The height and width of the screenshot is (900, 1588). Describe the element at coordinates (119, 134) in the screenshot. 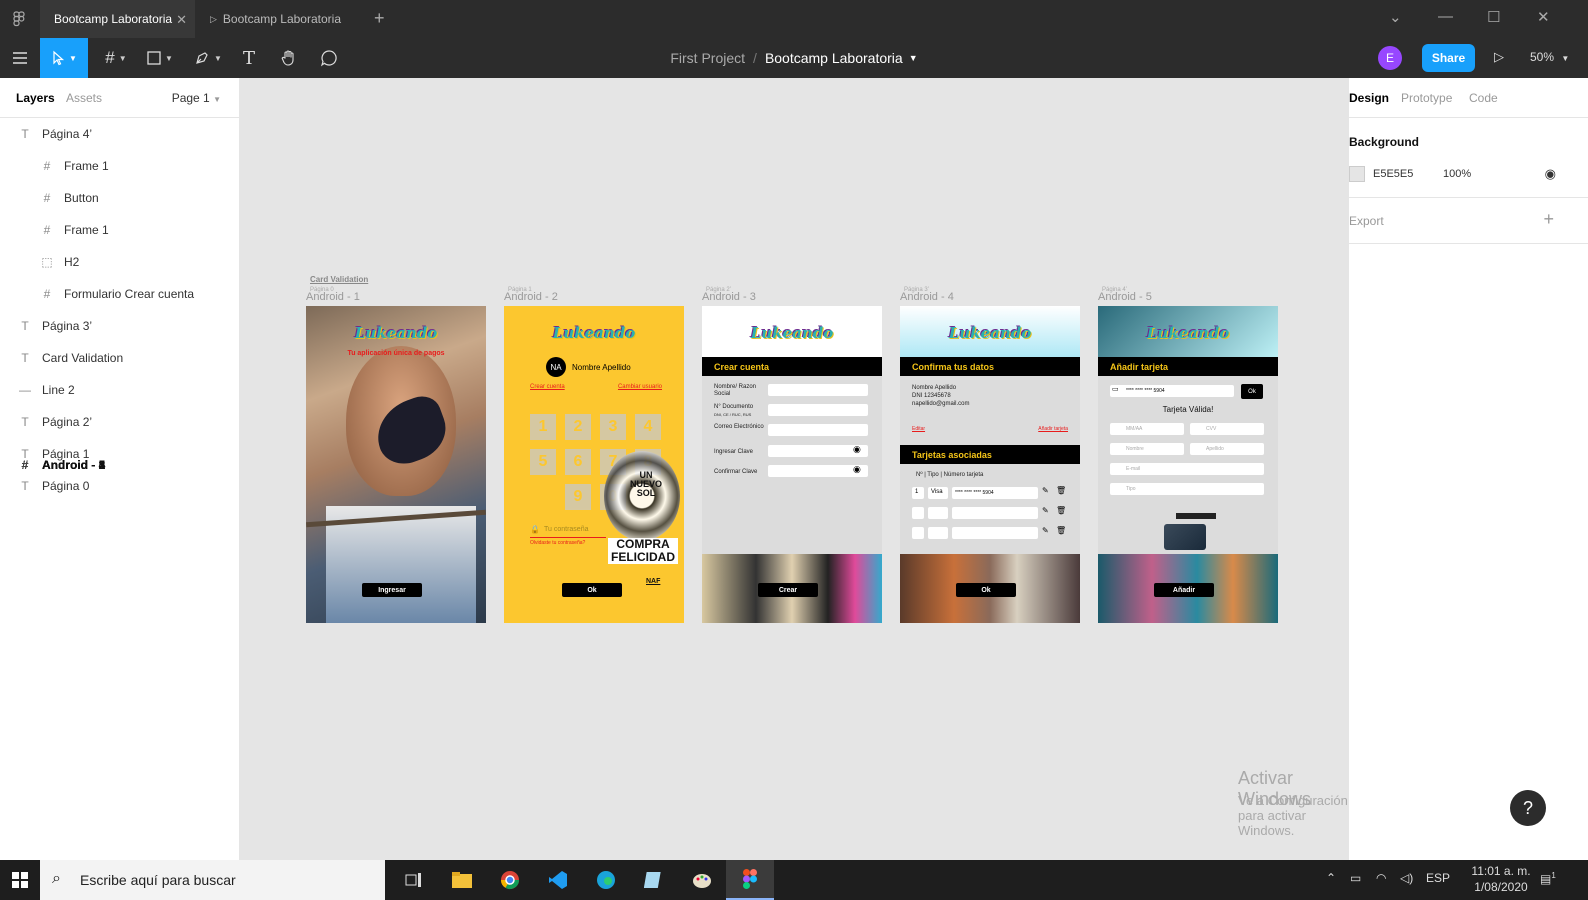

I see `layer-row: T Página 4’` at that location.